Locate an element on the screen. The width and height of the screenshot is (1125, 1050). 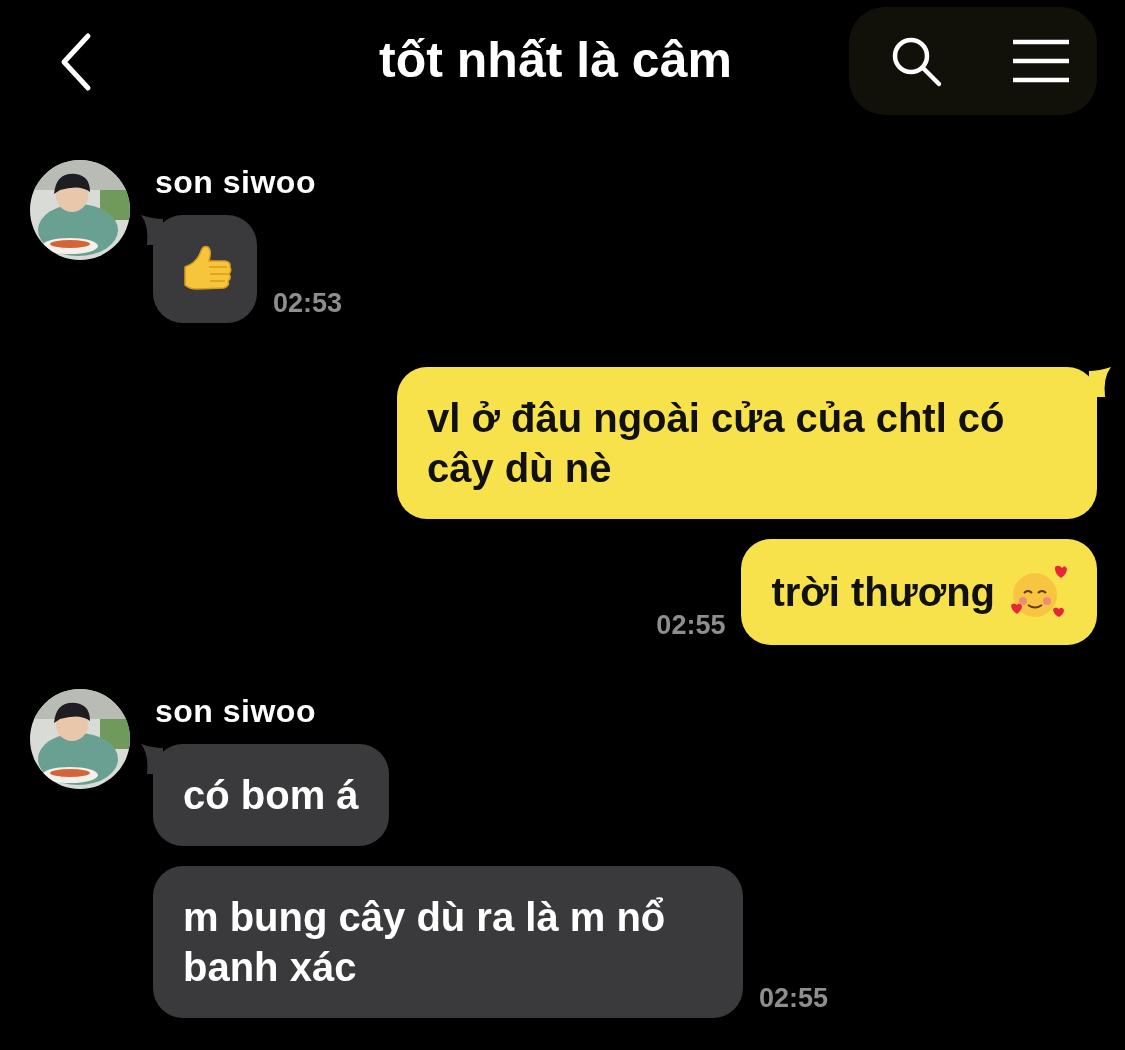
chat-title: tốt nhất là câm is located at coordinates (555, 60).